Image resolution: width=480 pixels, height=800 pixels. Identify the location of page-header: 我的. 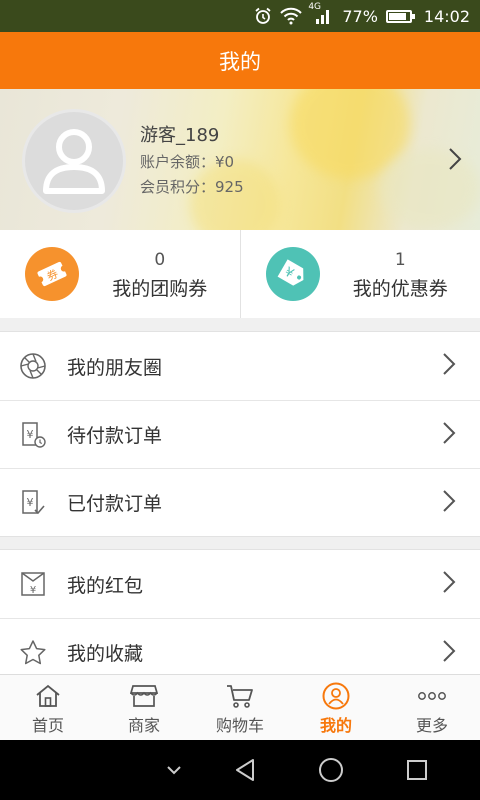
(240, 60).